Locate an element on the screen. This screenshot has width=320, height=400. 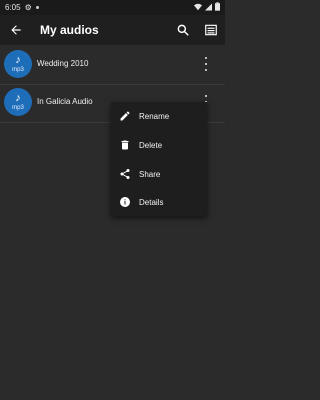
notification-dot-icon is located at coordinates (37, 7).